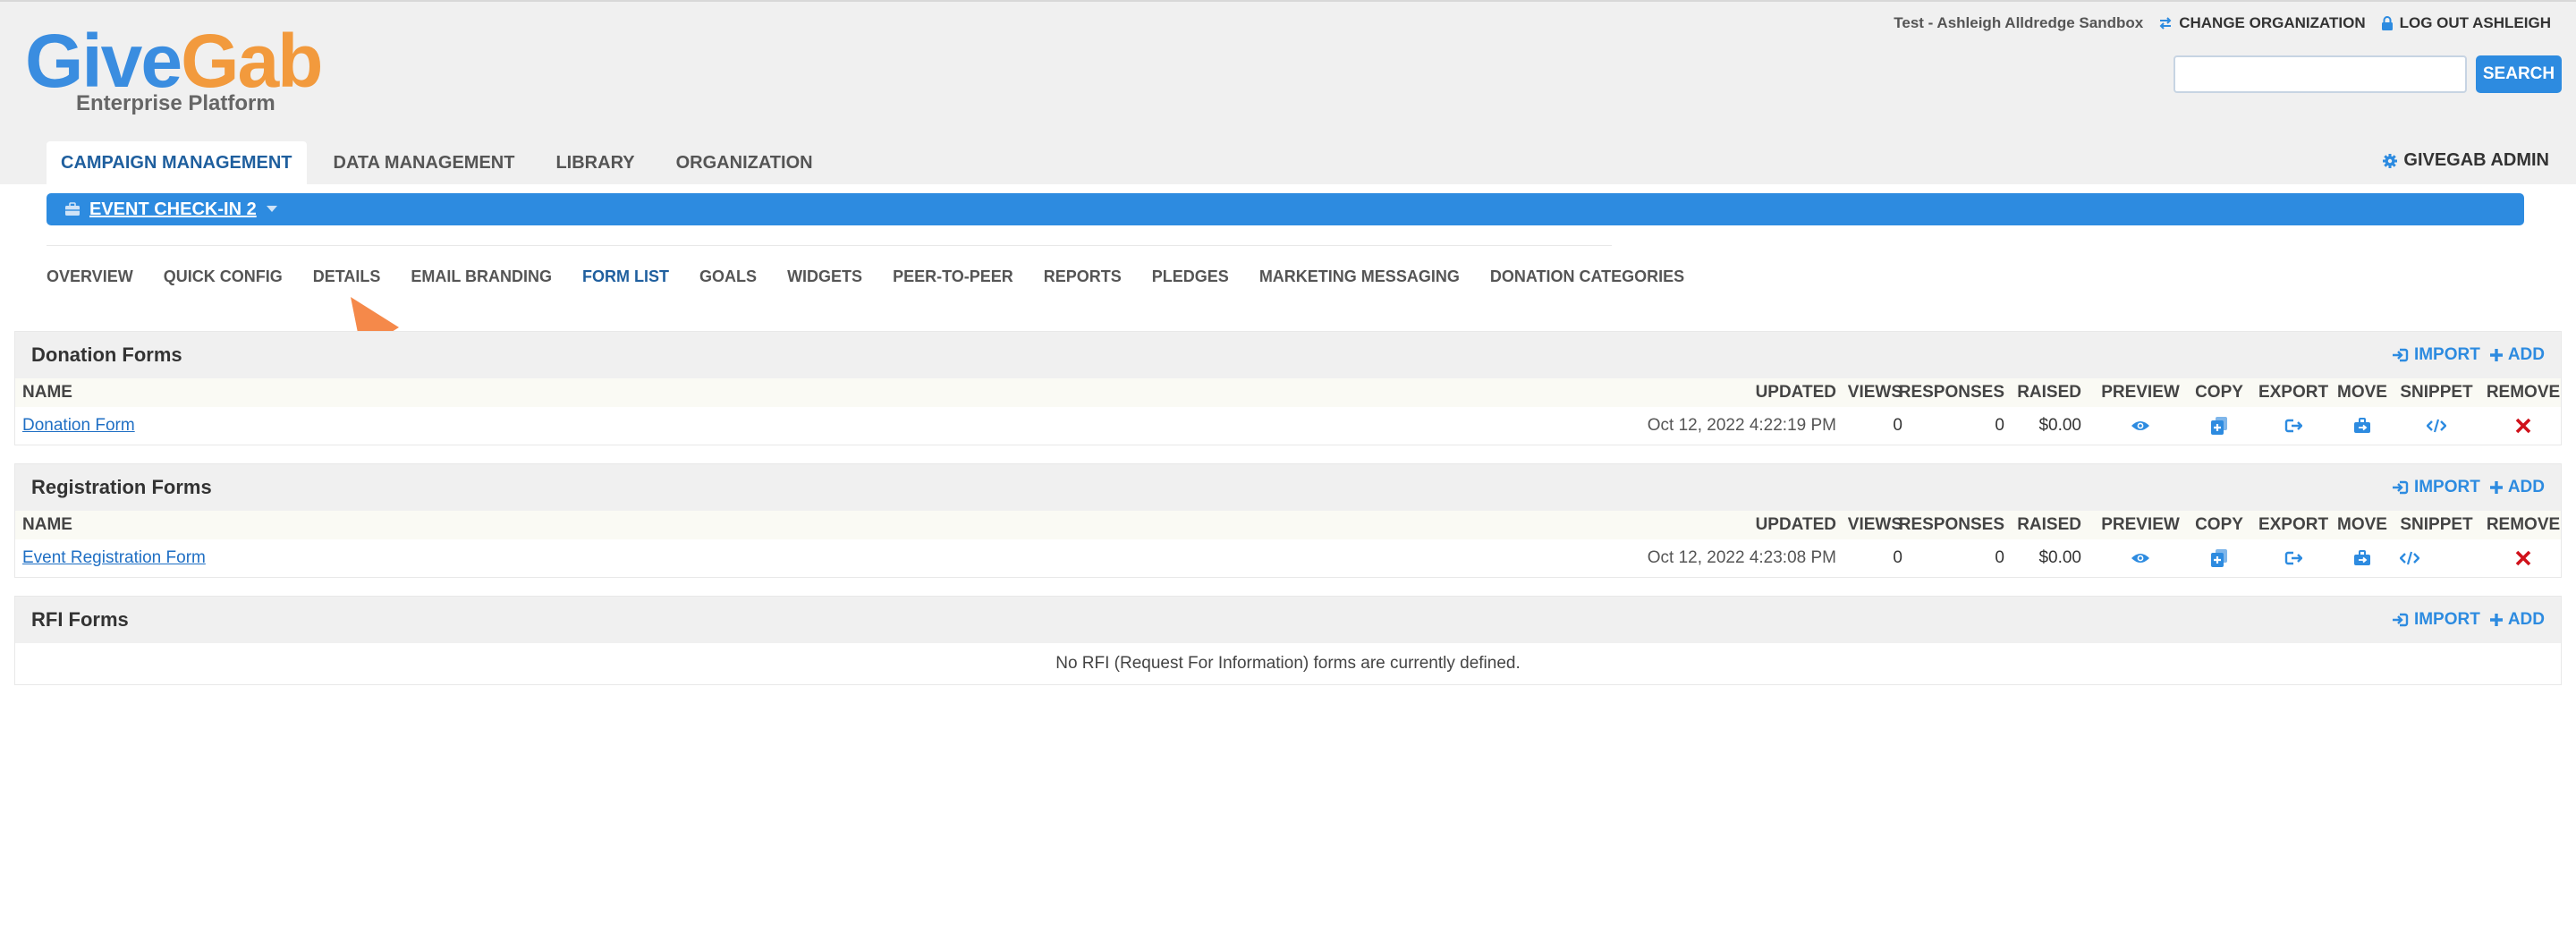 Image resolution: width=2576 pixels, height=941 pixels. I want to click on subtab-peer-to-peer: PEER-TO-PEER, so click(953, 276).